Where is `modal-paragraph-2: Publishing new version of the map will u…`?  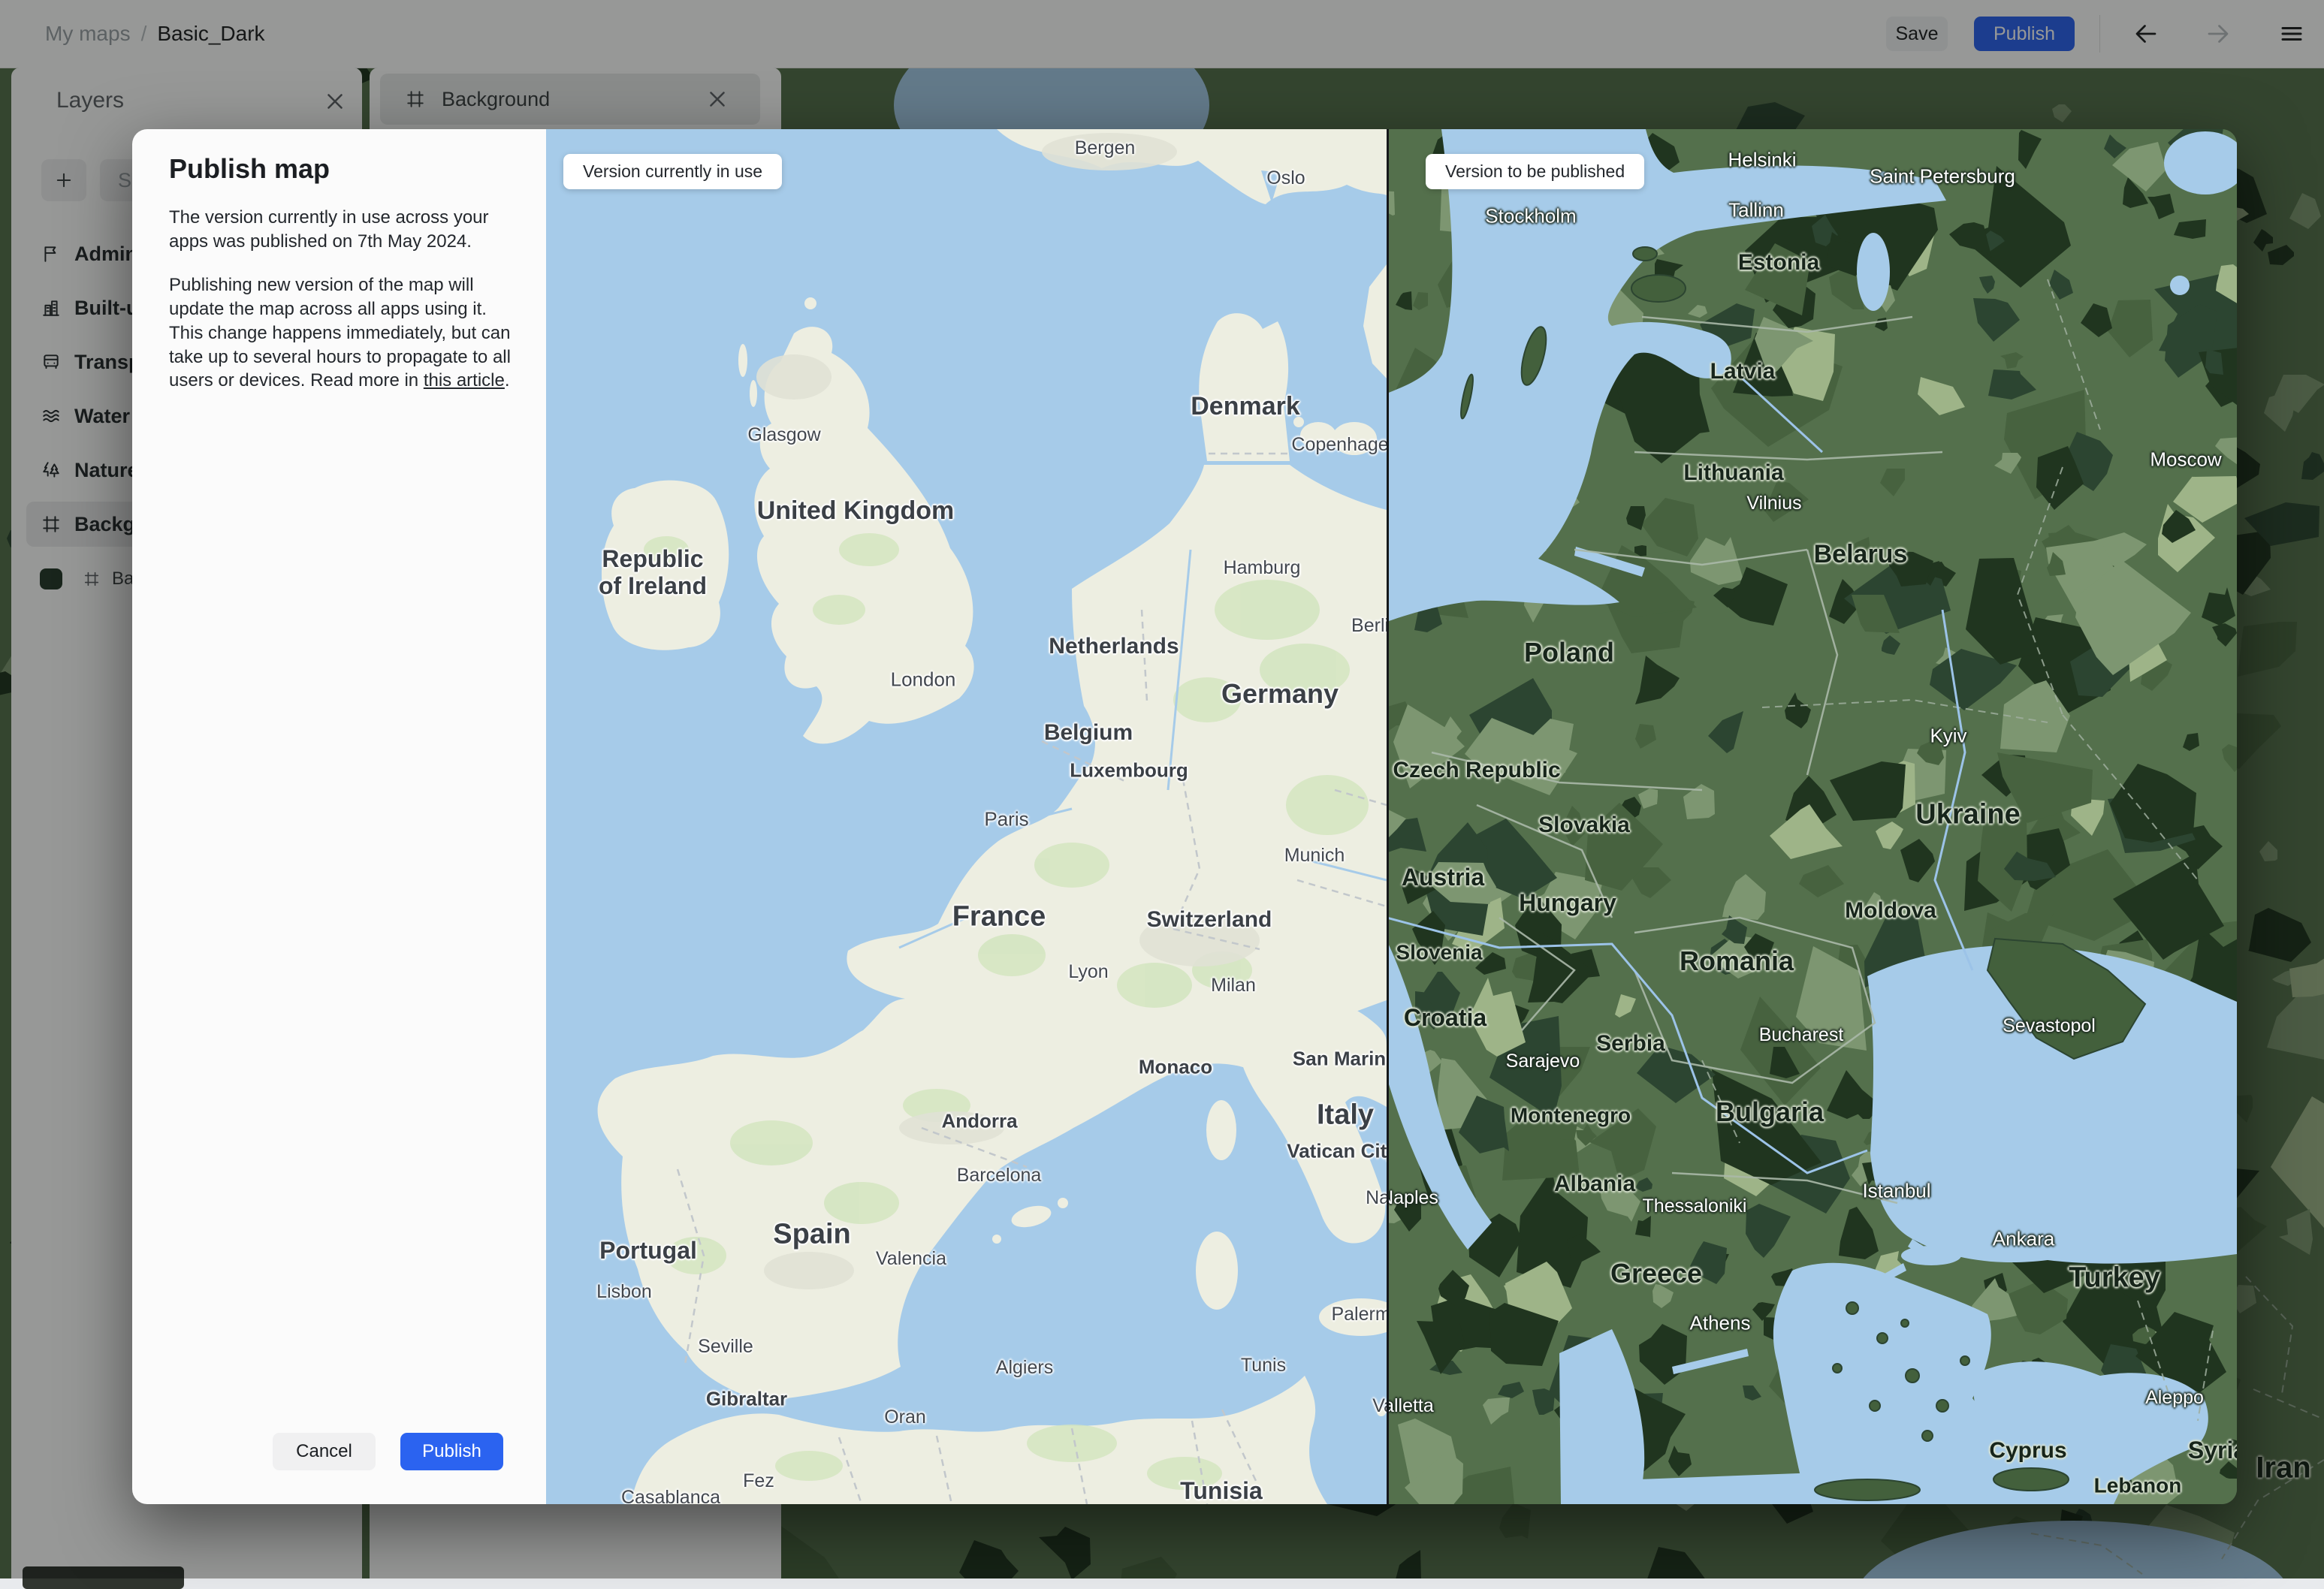
modal-paragraph-2: Publishing new version of the map will u… is located at coordinates (340, 332).